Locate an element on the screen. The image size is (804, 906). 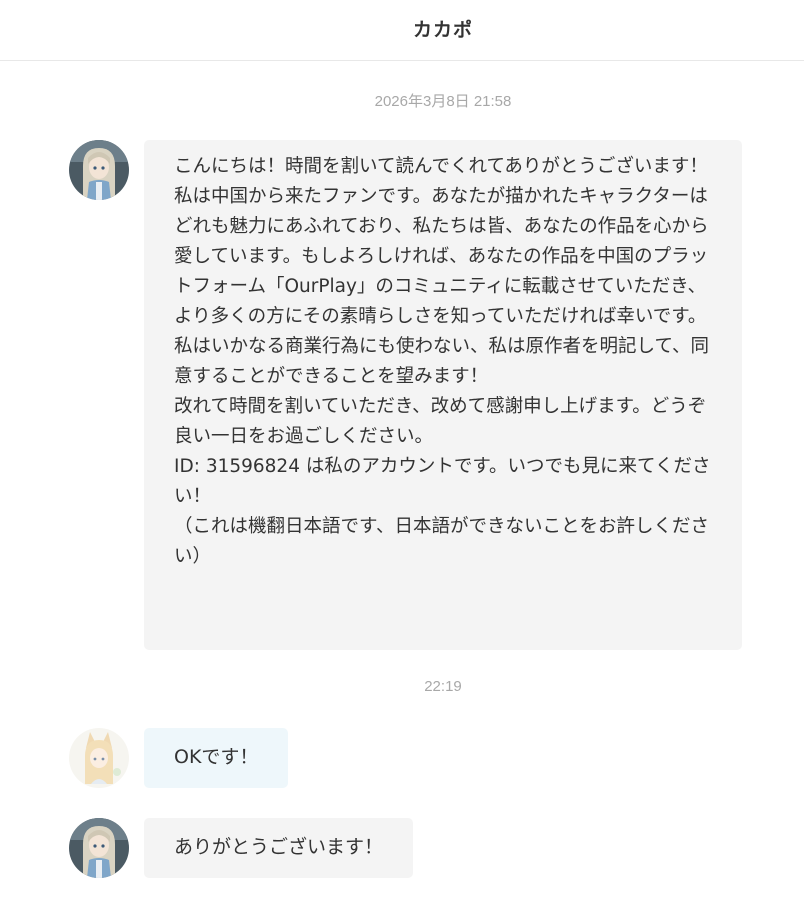
message-bubble-outgoing: OKです！ is located at coordinates (216, 758).